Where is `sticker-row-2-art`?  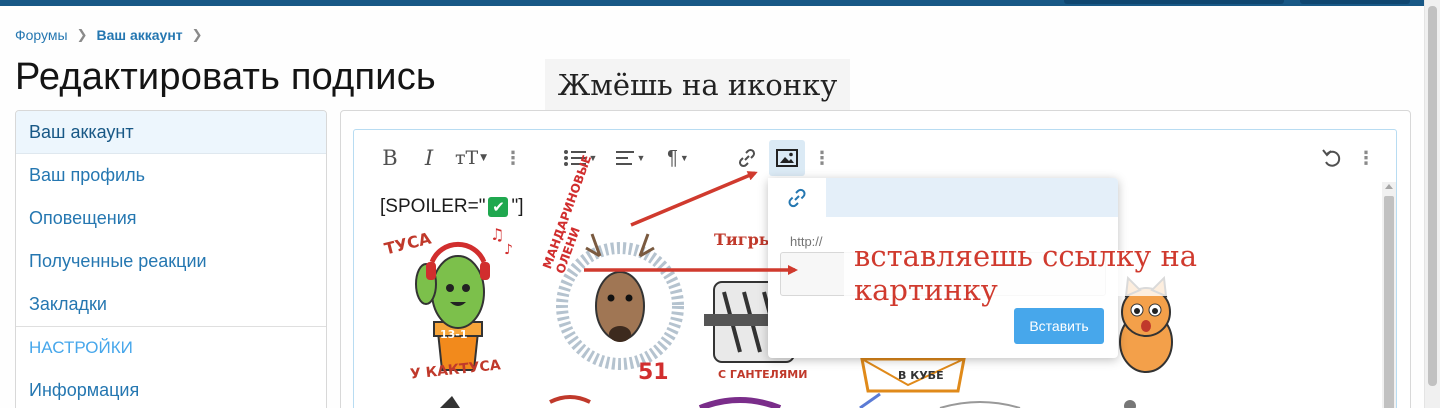
sticker-row-2-art is located at coordinates (788, 400).